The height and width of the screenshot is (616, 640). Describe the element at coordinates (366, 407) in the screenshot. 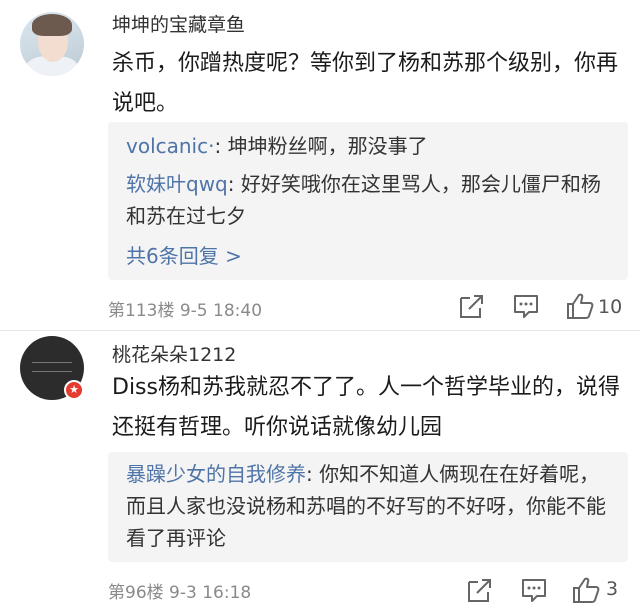

I see `comment-text: Diss杨和苏我就忍不了了。人一个哲学毕业的，说得还挺有哲理。听你说话就像幼儿园` at that location.